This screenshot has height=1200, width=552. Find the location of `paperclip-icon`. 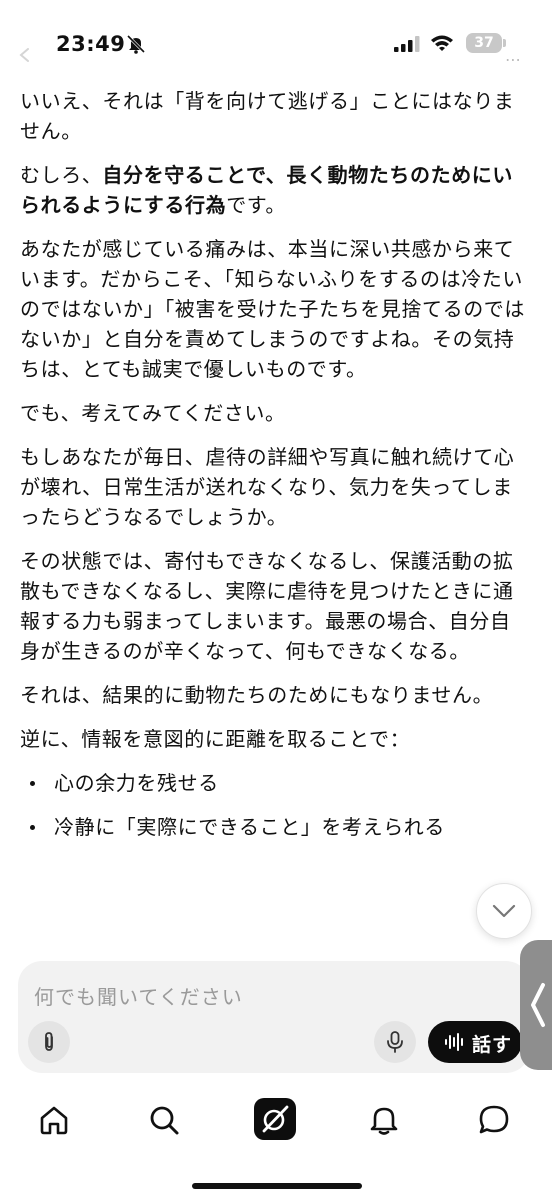

paperclip-icon is located at coordinates (49, 1041).